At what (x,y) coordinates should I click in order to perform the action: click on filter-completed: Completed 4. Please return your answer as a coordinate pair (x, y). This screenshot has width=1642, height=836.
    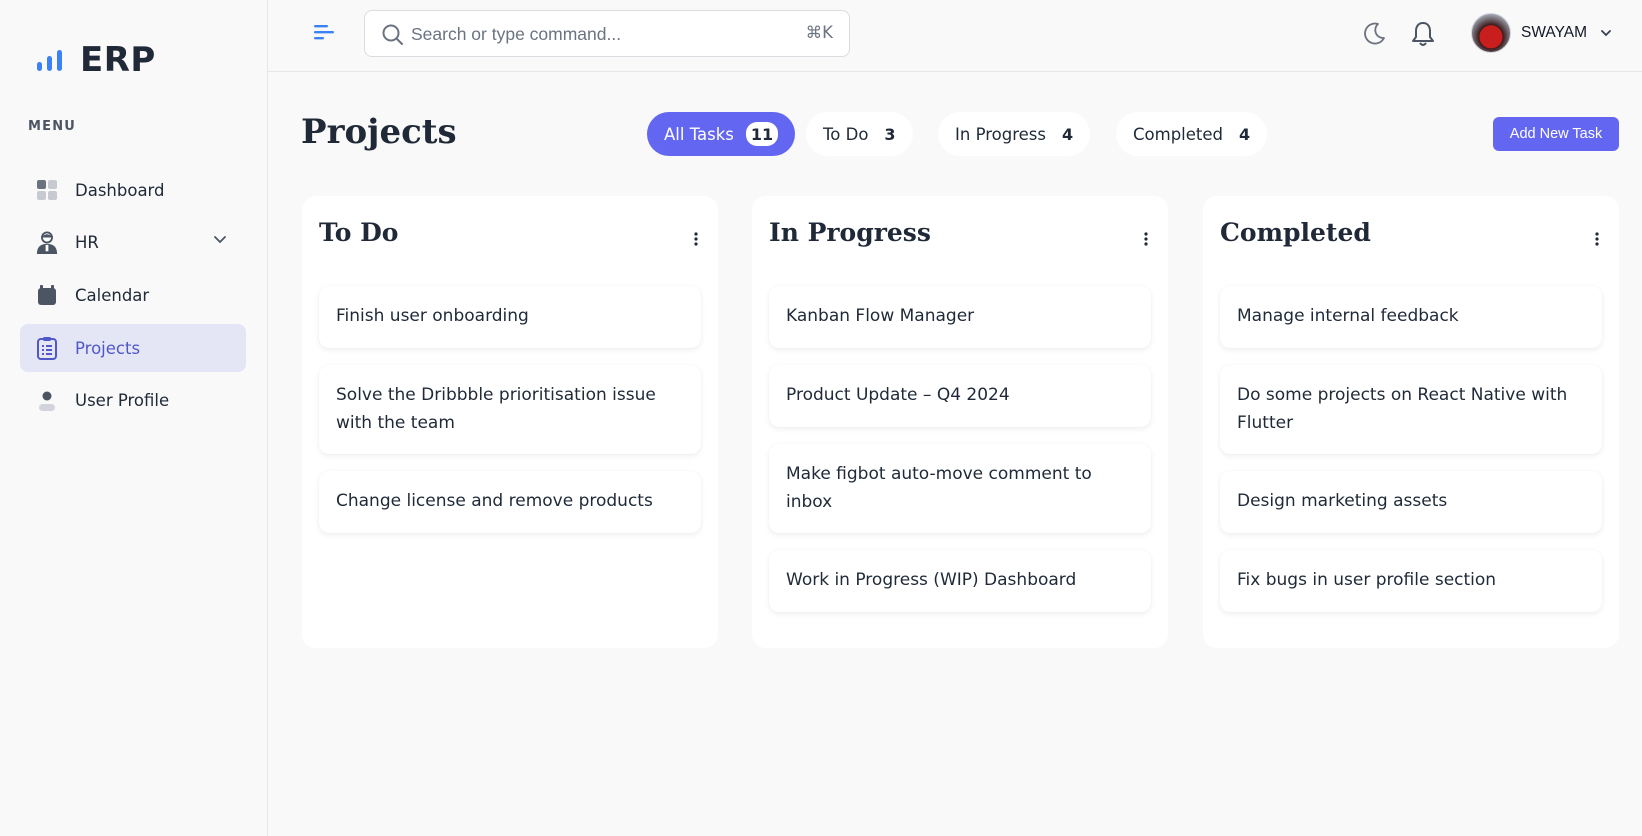
    Looking at the image, I should click on (1192, 134).